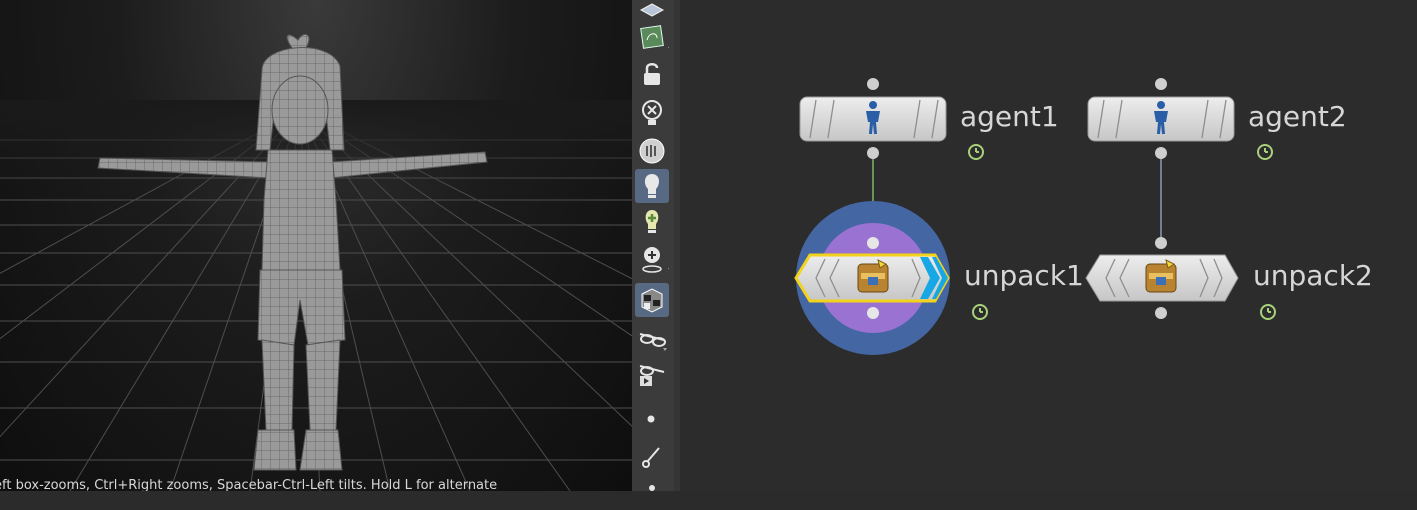  I want to click on wireframe-toggle-button, so click(652, 37).